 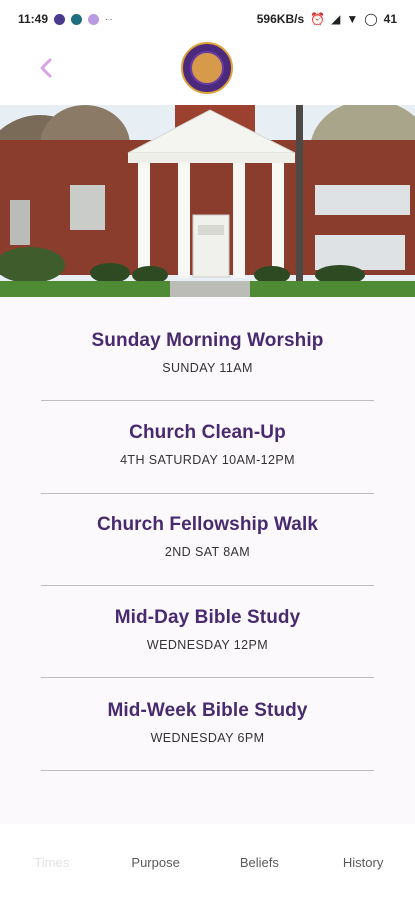 I want to click on logo-emblem, so click(x=207, y=68).